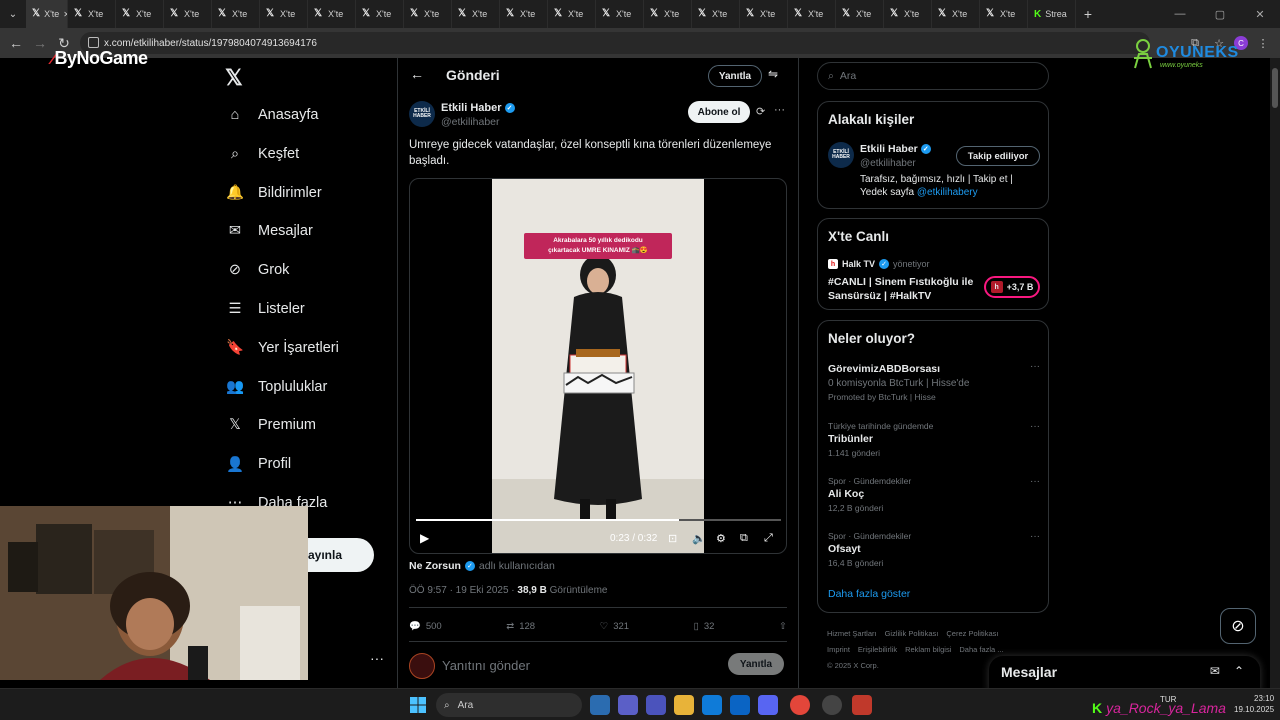  What do you see at coordinates (656, 705) in the screenshot?
I see `teams-icon` at bounding box center [656, 705].